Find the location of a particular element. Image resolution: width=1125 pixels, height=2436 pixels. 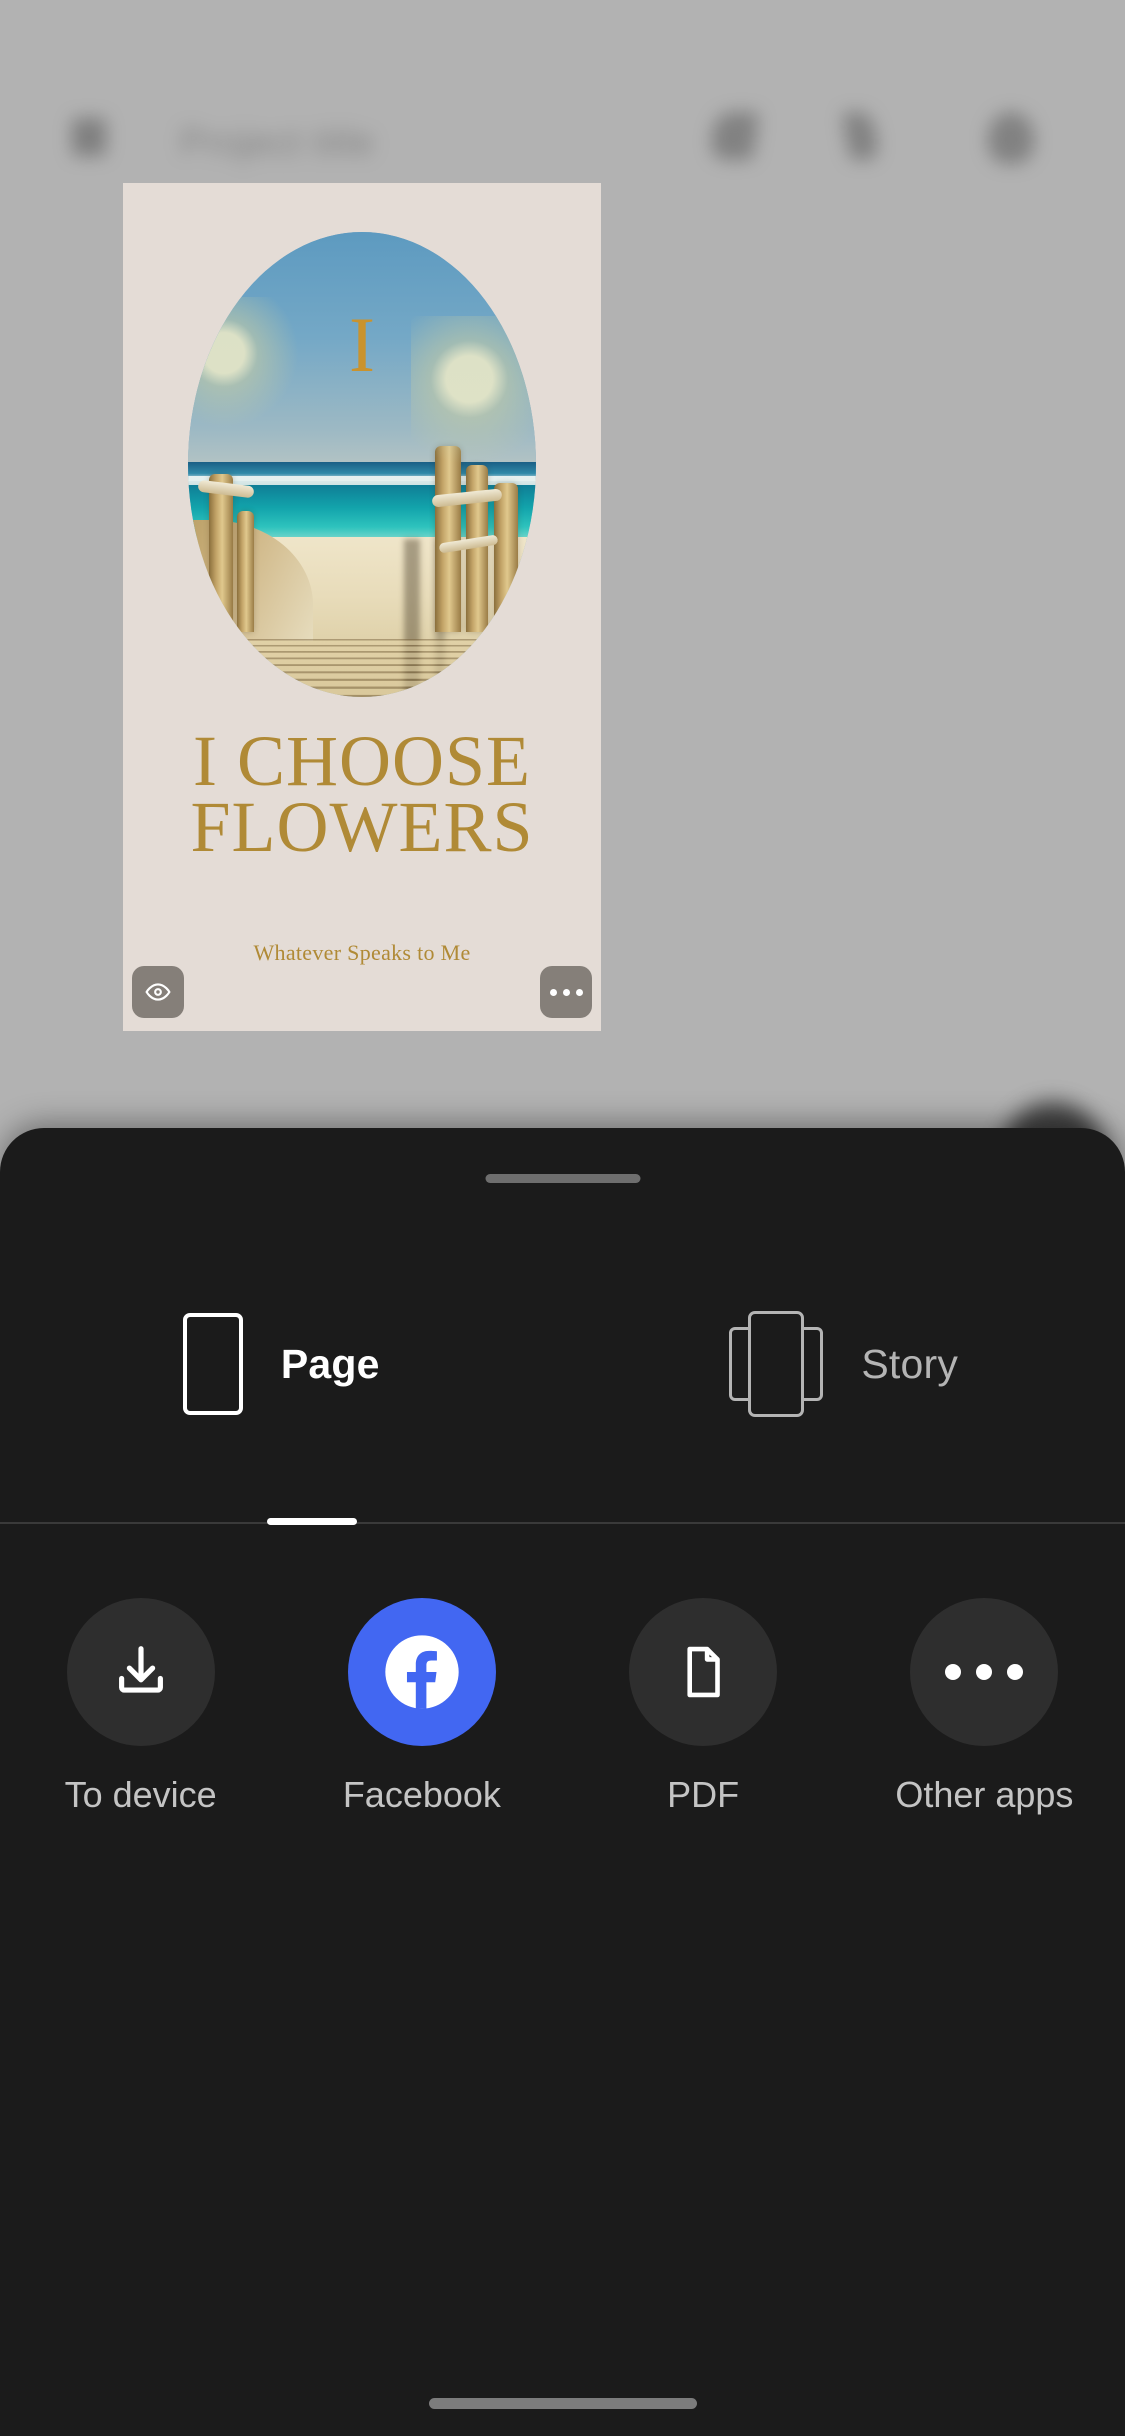

preview-button is located at coordinates (158, 992).